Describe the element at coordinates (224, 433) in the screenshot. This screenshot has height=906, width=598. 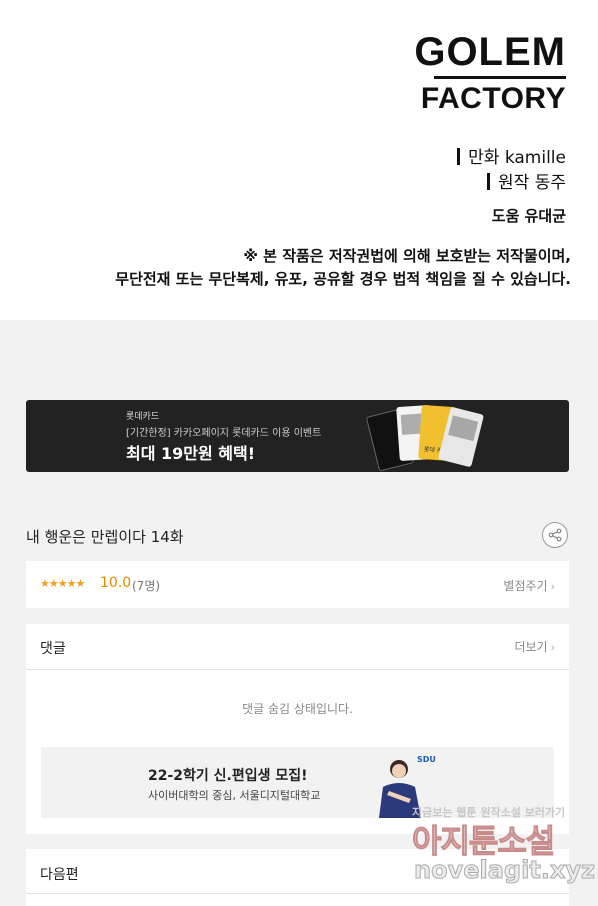
I see `banner-subtitle: [기간한정] 카카오페이지 롯데카드 이용 이벤트` at that location.